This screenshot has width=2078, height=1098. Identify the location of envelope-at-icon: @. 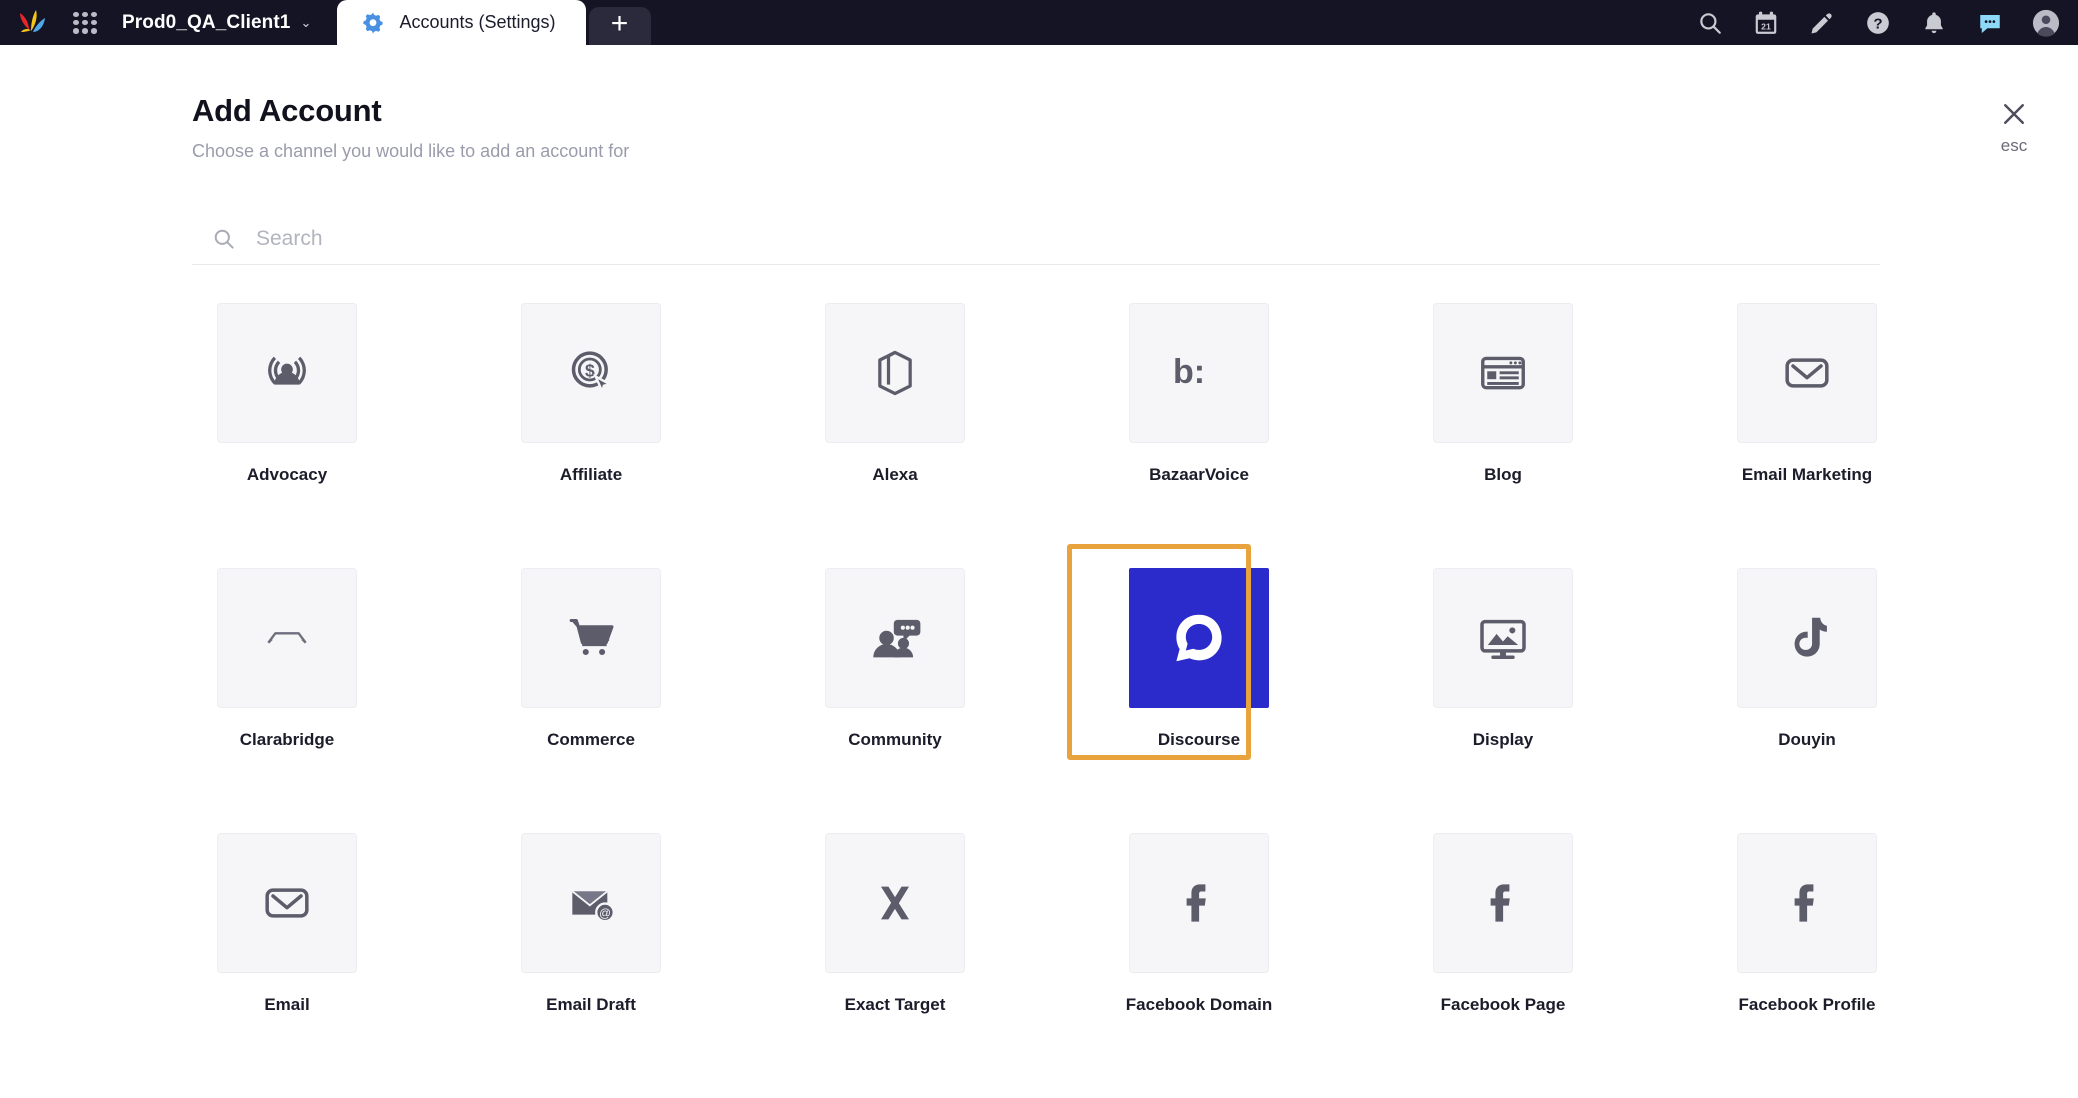
(591, 903).